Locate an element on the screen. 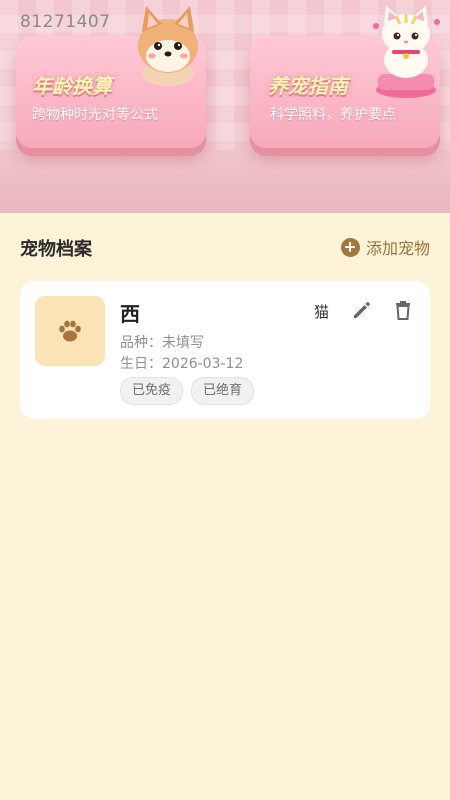  pet-avatar is located at coordinates (70, 331).